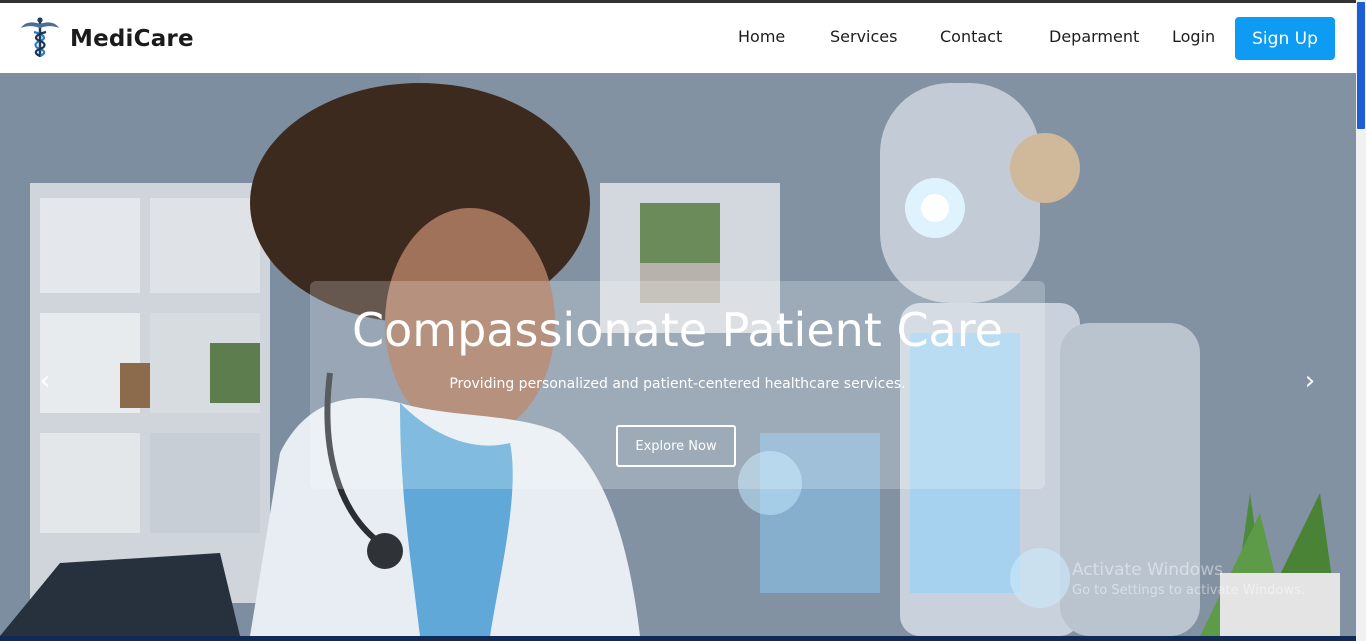 This screenshot has height=641, width=1366. Describe the element at coordinates (45, 381) in the screenshot. I see `chevron-left-icon: ‹` at that location.